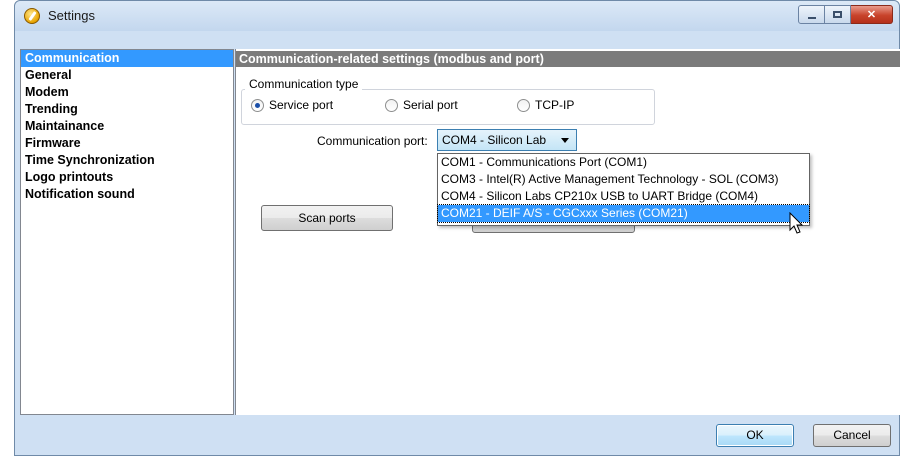  I want to click on radio-tcp-ip-label: TCP-IP, so click(555, 105).